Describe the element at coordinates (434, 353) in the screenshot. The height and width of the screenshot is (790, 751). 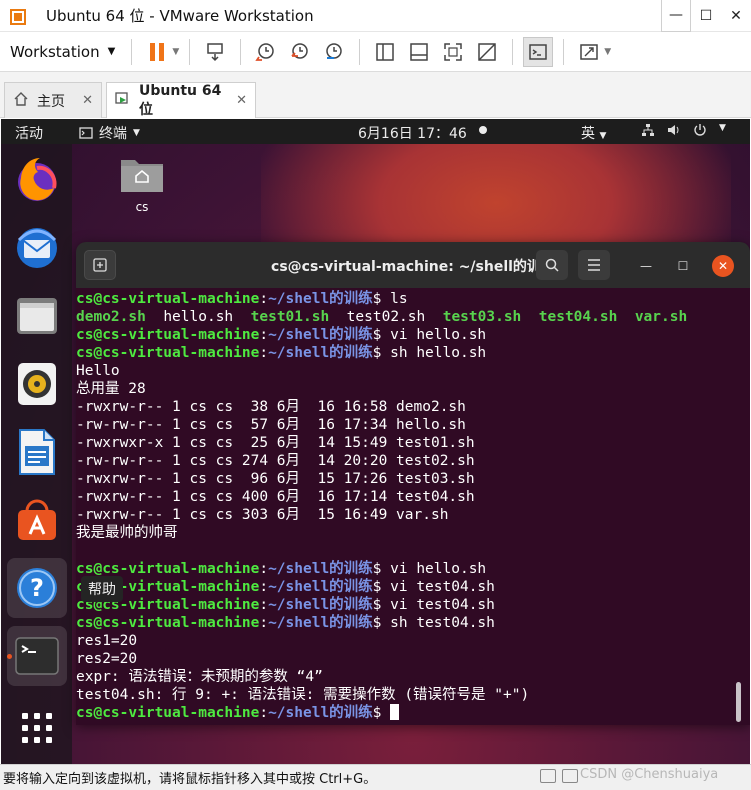
I see `command-text: sh hello.sh` at that location.